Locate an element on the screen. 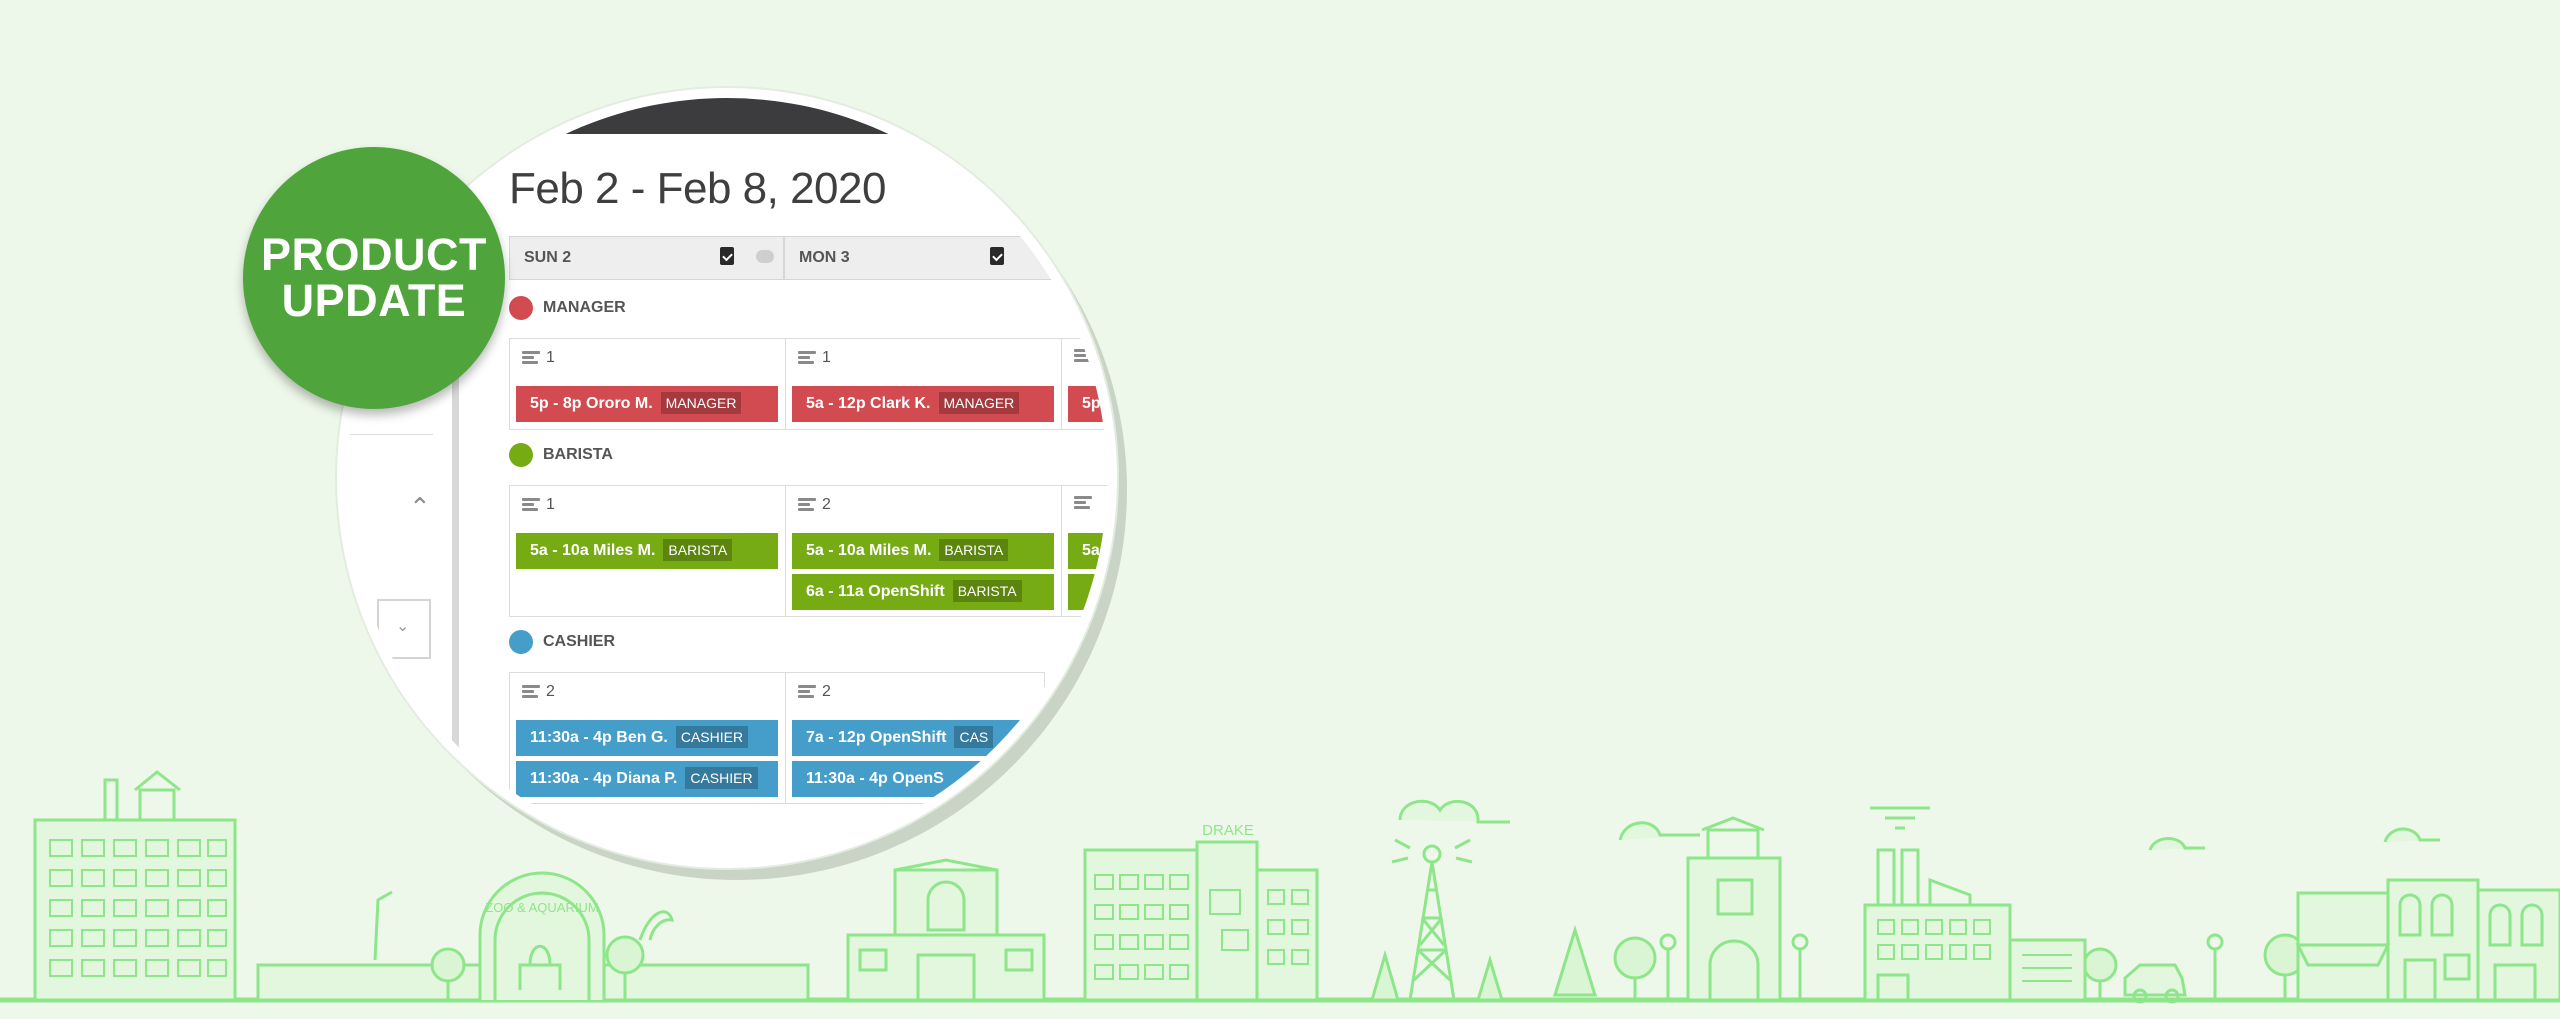  day-label: MON 3 is located at coordinates (824, 257).